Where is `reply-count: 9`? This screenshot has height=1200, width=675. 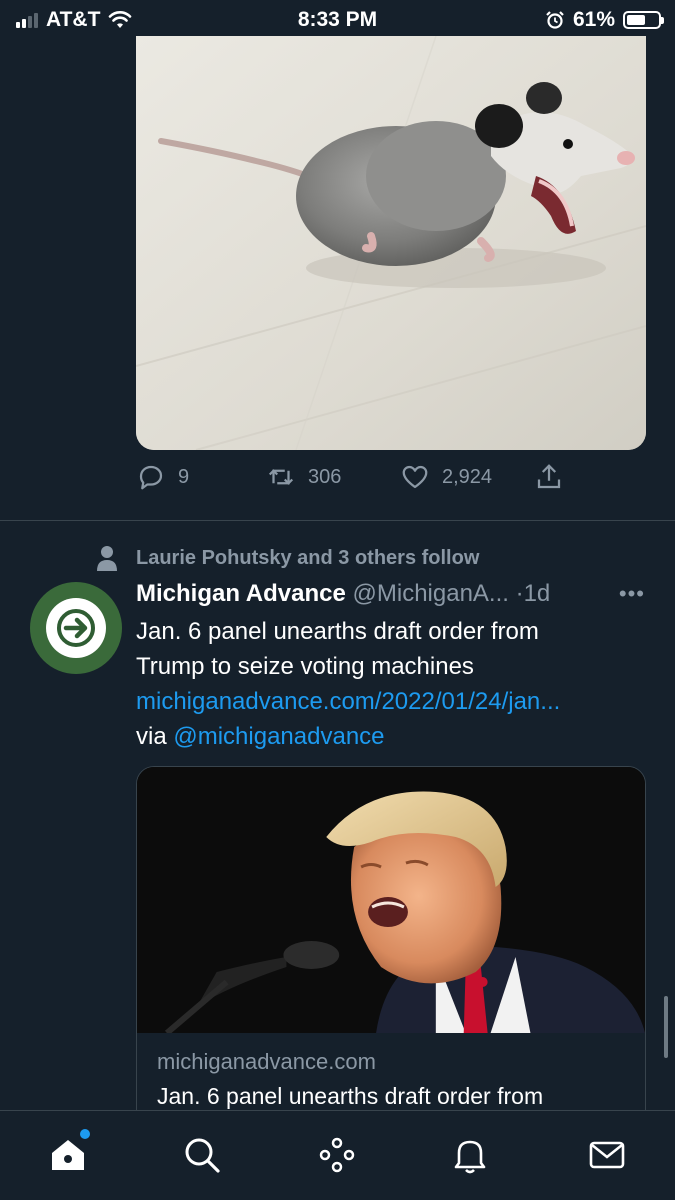
reply-count: 9 is located at coordinates (184, 476).